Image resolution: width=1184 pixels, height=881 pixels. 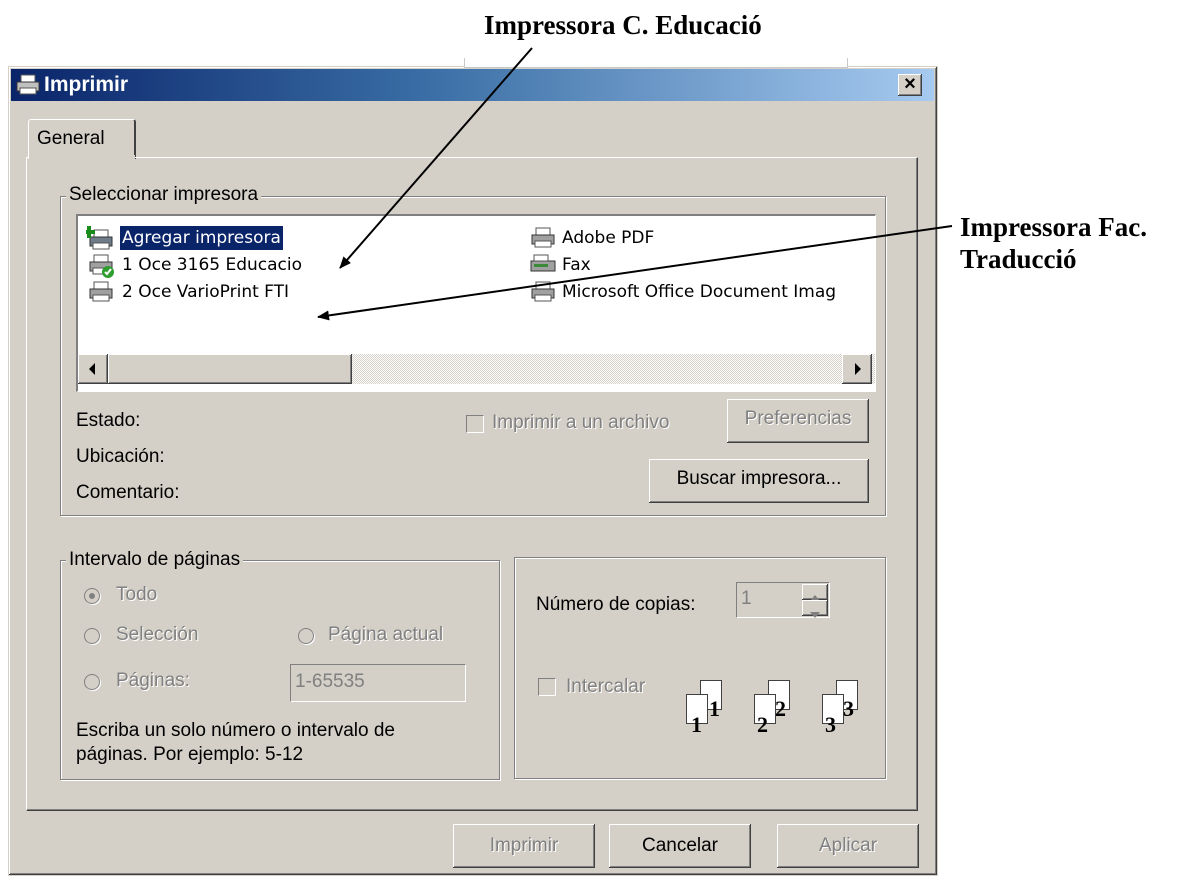 What do you see at coordinates (635, 273) in the screenshot?
I see `arrow-to-traduccio` at bounding box center [635, 273].